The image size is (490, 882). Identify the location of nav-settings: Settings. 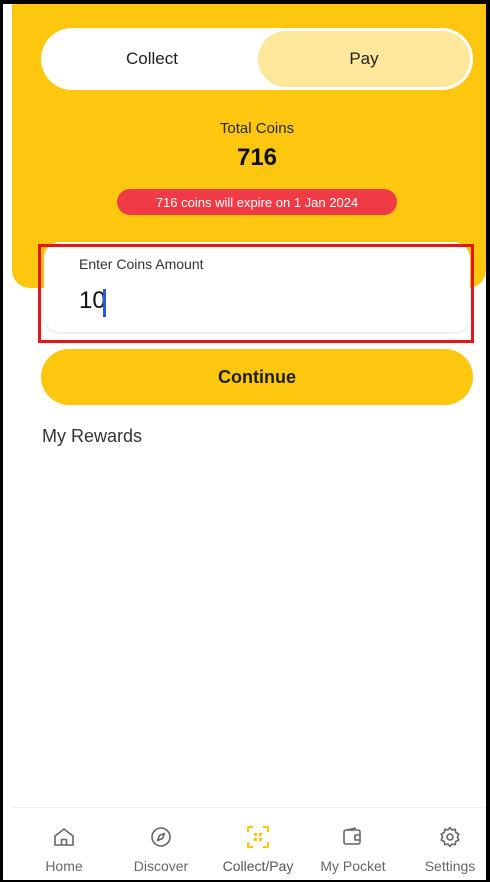
(446, 844).